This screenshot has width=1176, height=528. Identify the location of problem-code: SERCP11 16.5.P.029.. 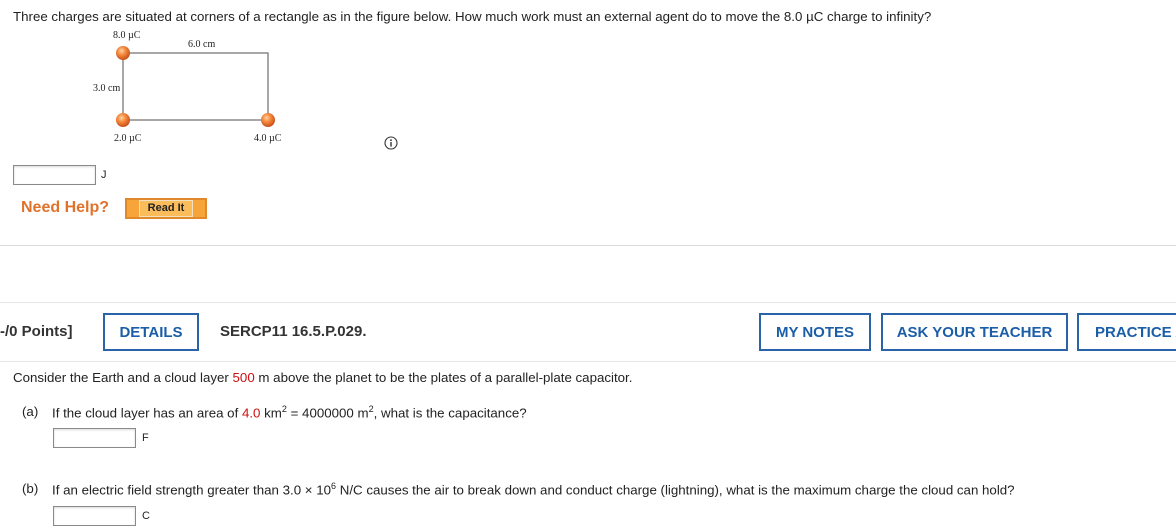
(293, 331).